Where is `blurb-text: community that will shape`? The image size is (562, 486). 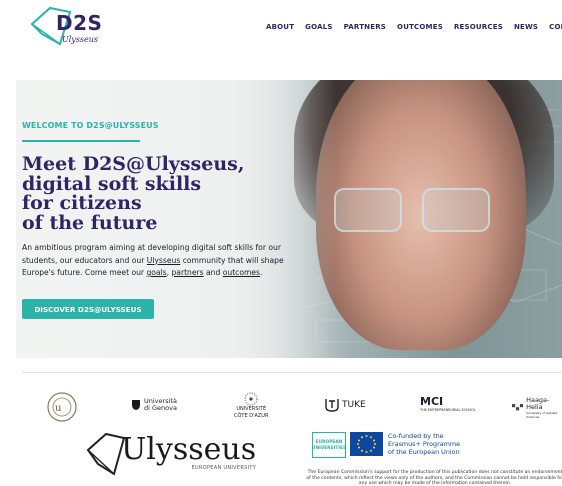
blurb-text: community that will shape is located at coordinates (232, 260).